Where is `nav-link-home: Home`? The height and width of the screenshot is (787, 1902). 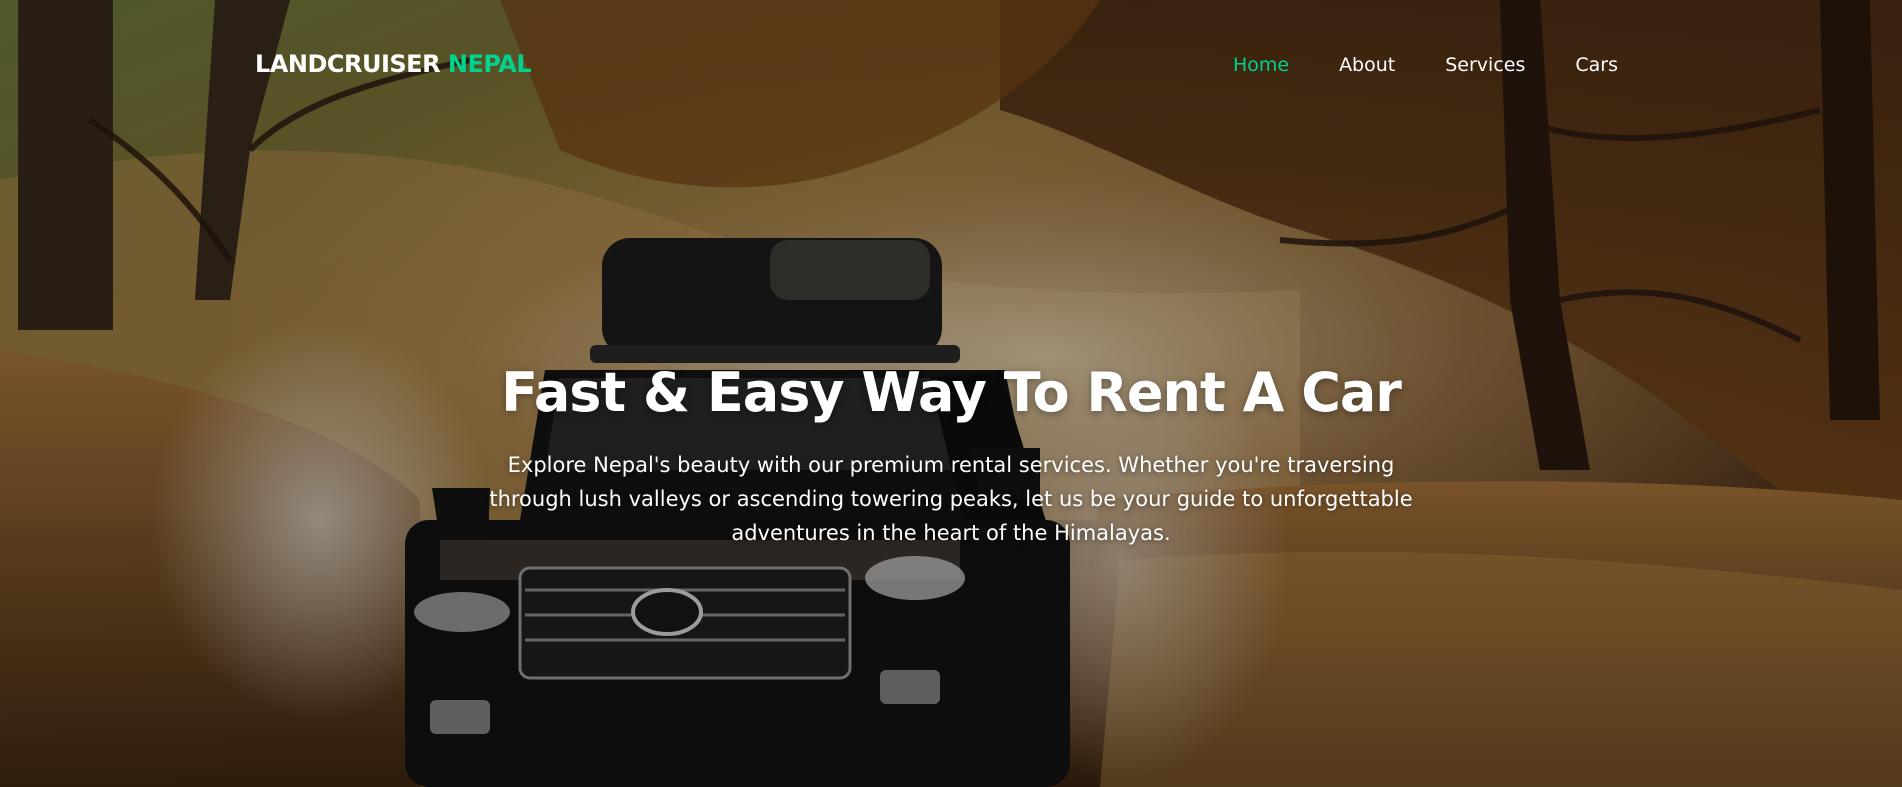
nav-link-home: Home is located at coordinates (1261, 65).